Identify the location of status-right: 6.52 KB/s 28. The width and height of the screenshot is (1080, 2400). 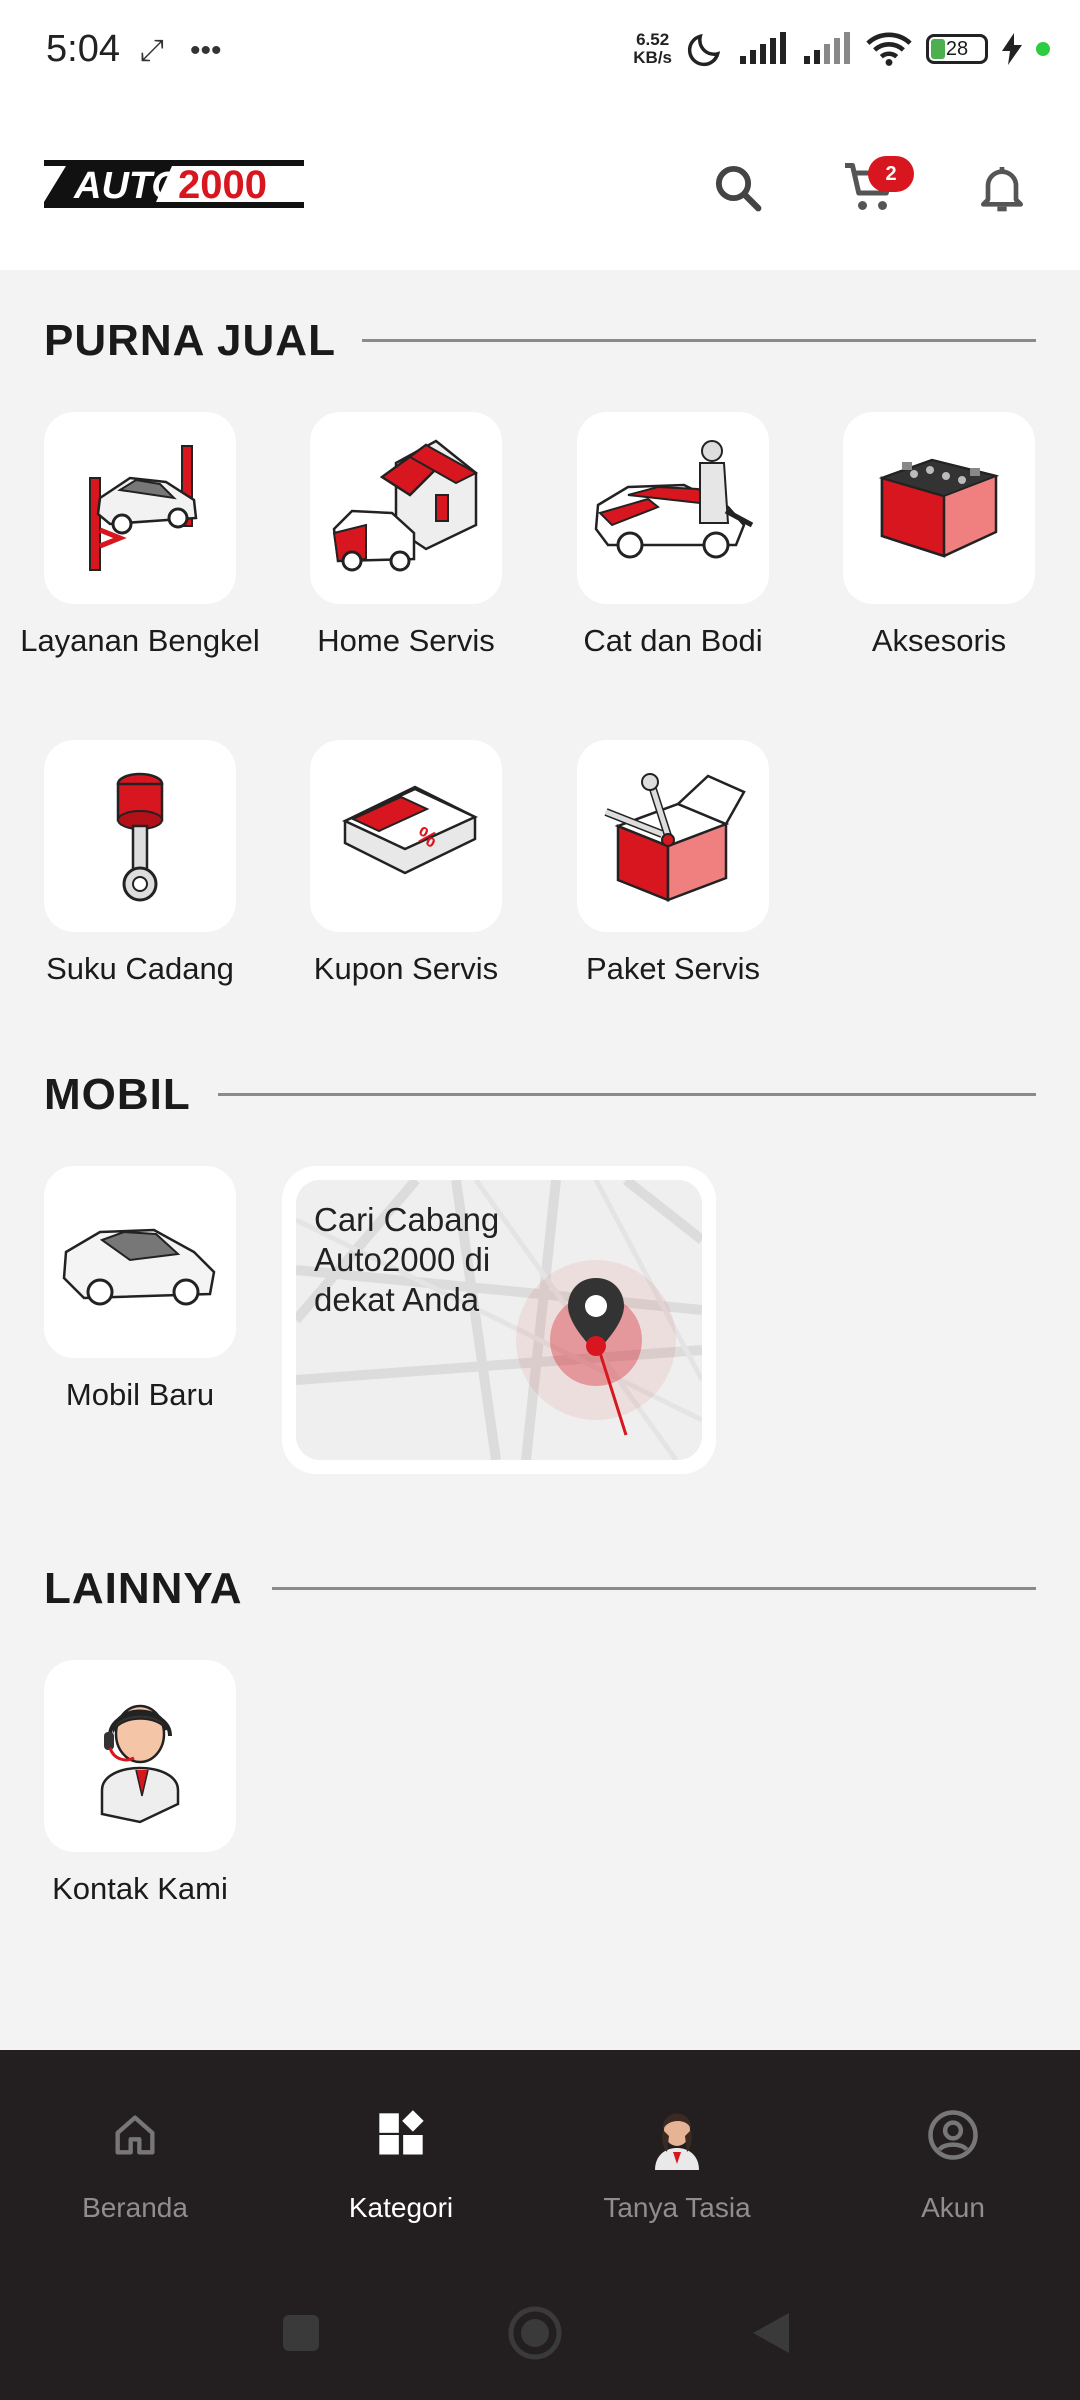
(841, 49).